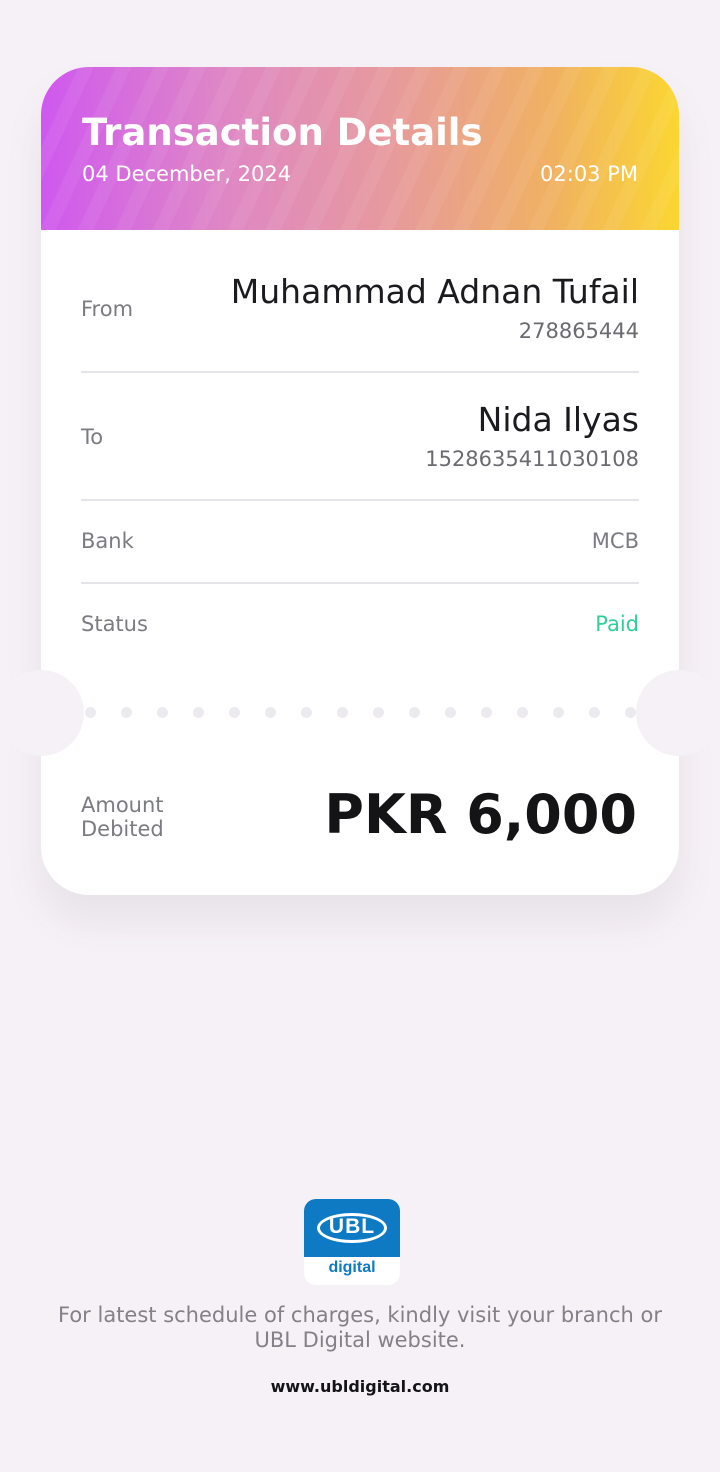 Image resolution: width=720 pixels, height=1472 pixels. I want to click on to-row: To Nida Ilyas 1528635411030108, so click(360, 435).